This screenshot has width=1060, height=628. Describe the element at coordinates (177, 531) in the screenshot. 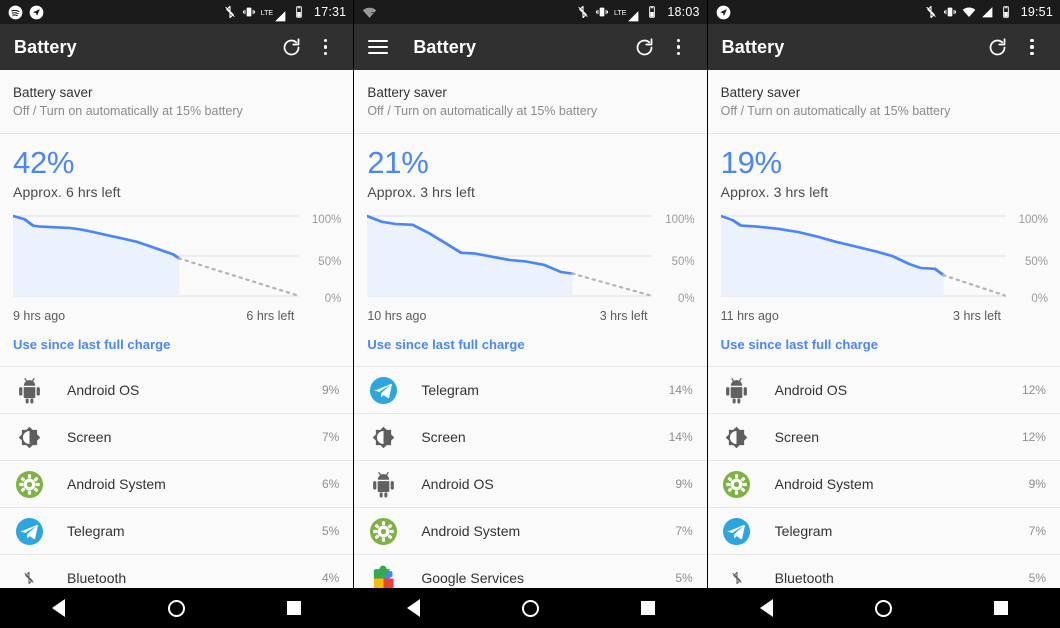

I see `app-row: Telegram 5%` at that location.